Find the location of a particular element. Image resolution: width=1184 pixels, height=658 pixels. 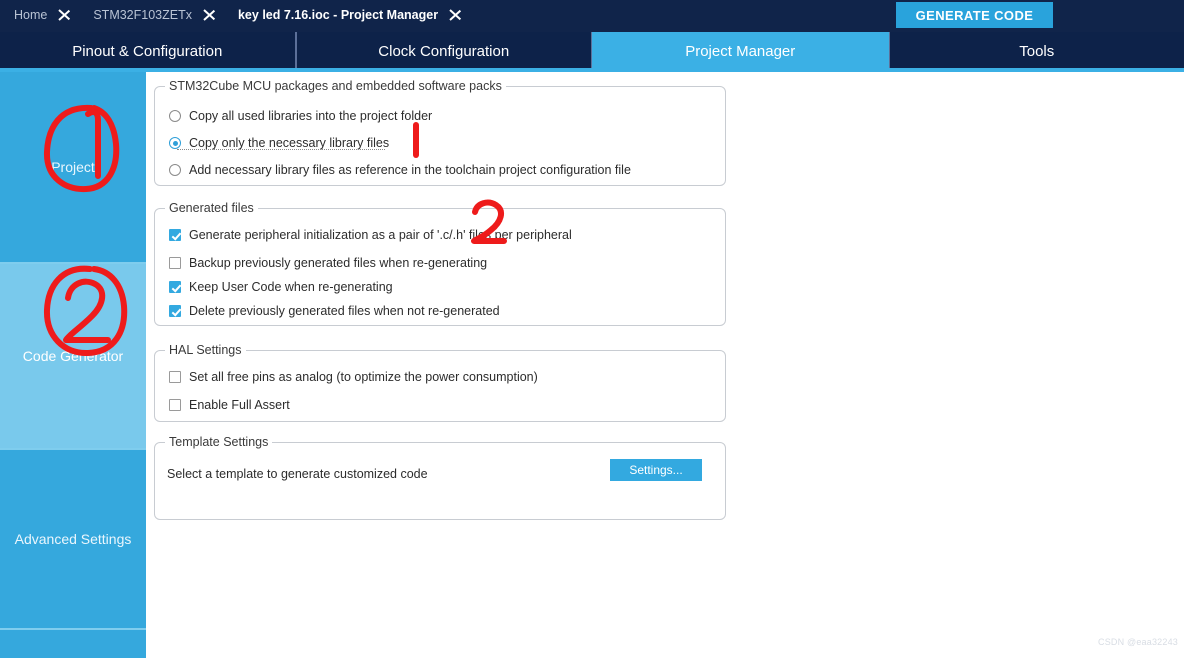

group-title: HAL Settings is located at coordinates (205, 350).